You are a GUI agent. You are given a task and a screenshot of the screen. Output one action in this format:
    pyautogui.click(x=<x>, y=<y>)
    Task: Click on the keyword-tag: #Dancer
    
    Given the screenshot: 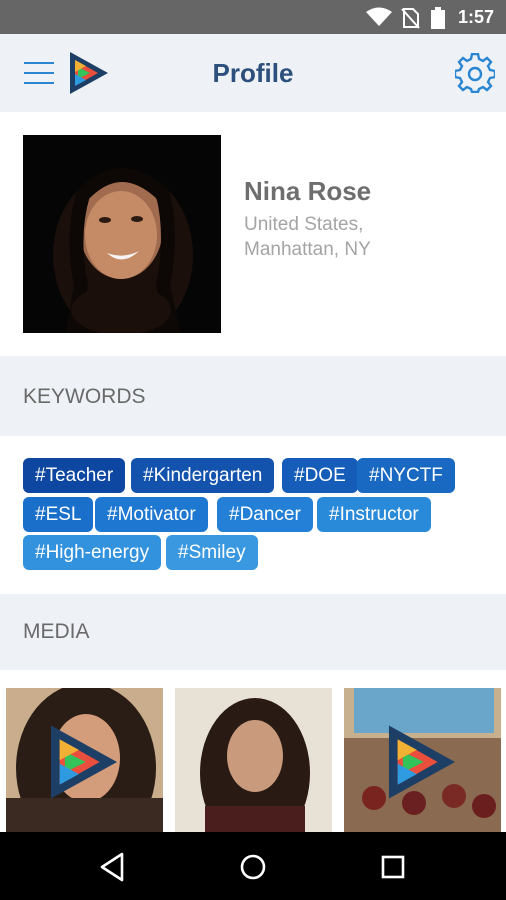 What is the action you would take?
    pyautogui.click(x=265, y=514)
    